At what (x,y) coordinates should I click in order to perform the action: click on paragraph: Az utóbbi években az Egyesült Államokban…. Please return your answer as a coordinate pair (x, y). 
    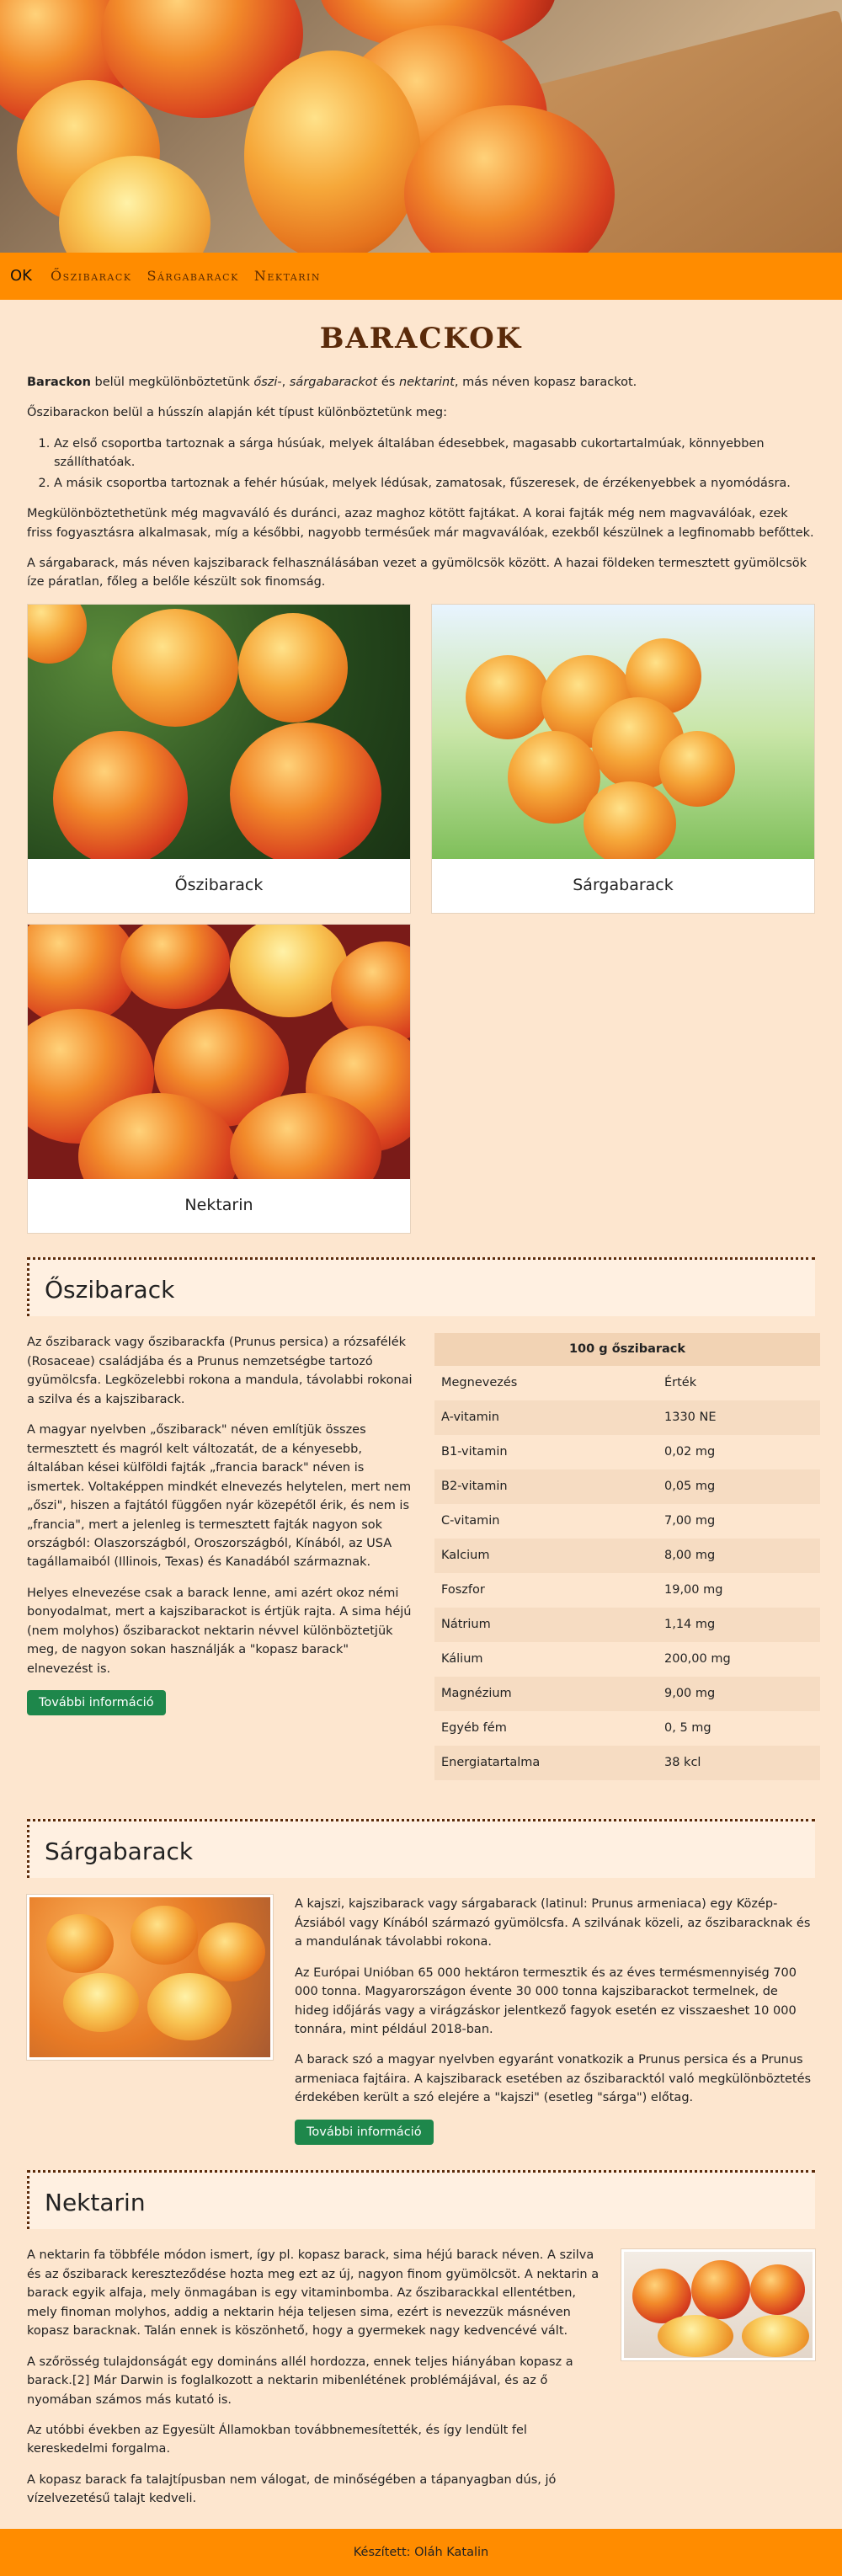
    Looking at the image, I should click on (277, 2439).